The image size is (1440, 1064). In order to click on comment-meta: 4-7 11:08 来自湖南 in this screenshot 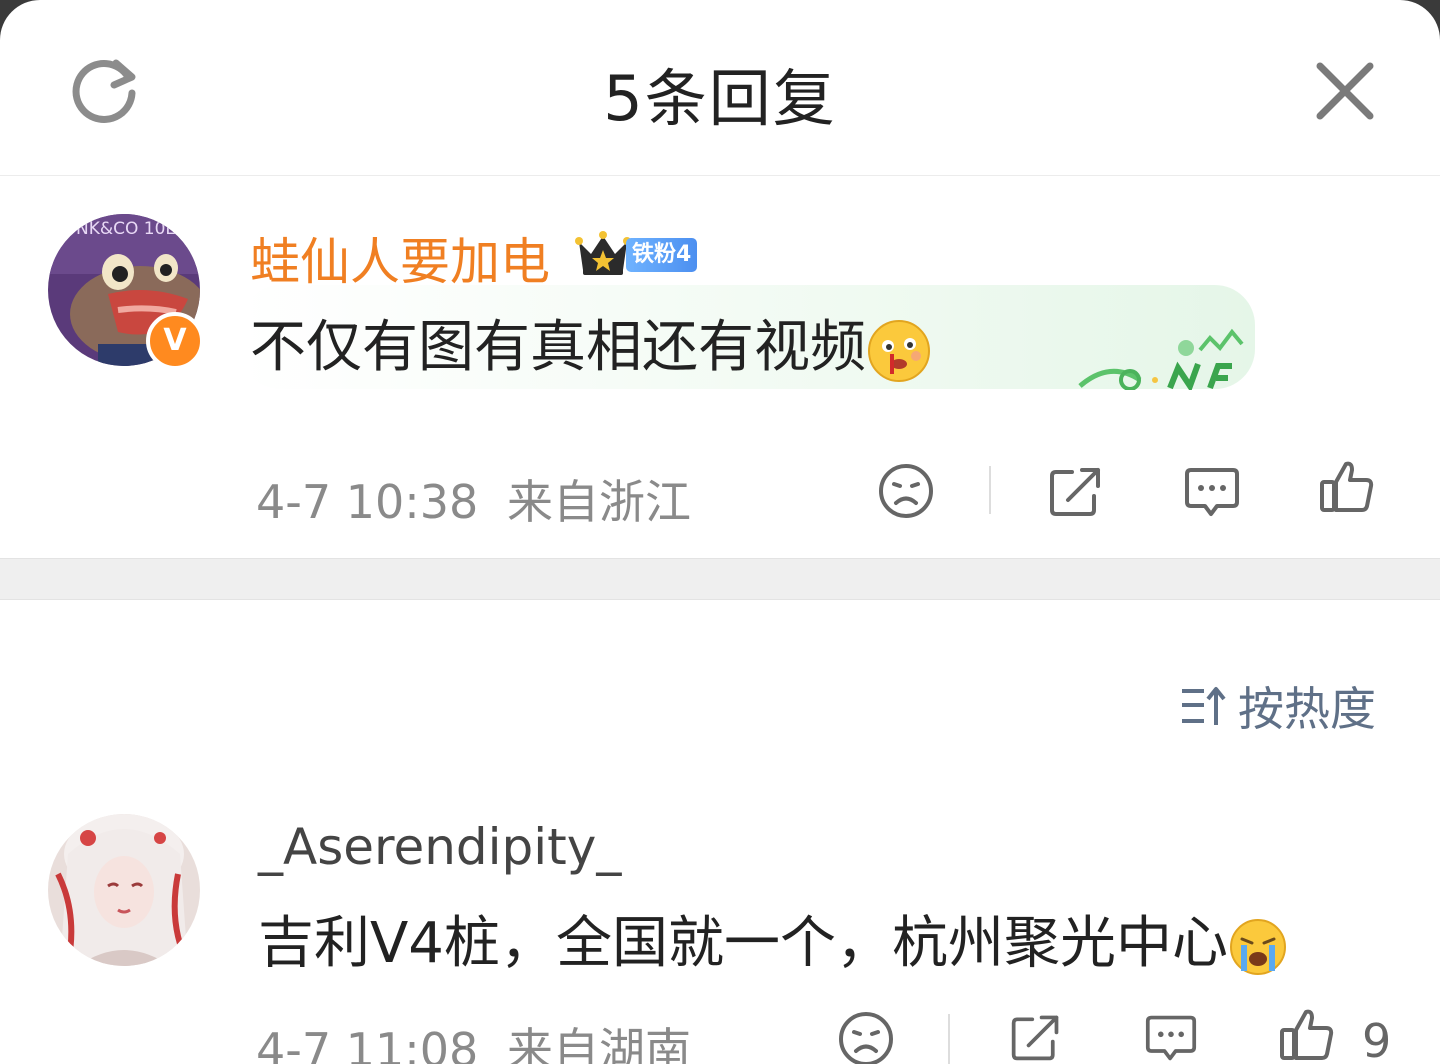, I will do `click(473, 1039)`.